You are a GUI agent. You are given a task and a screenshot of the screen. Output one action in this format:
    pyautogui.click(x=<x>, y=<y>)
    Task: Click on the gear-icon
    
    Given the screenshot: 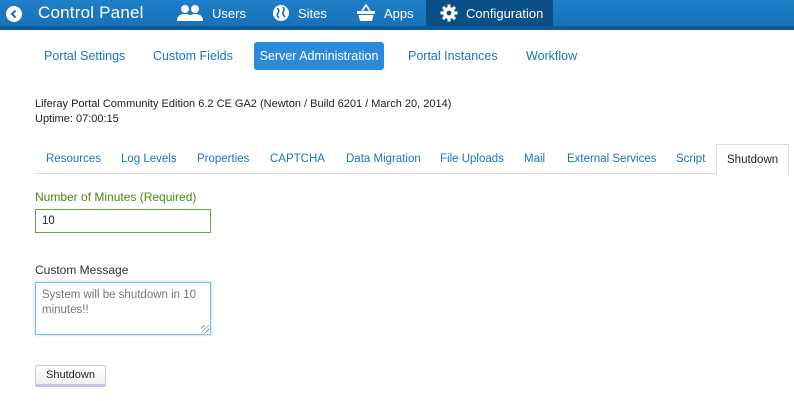 What is the action you would take?
    pyautogui.click(x=449, y=13)
    